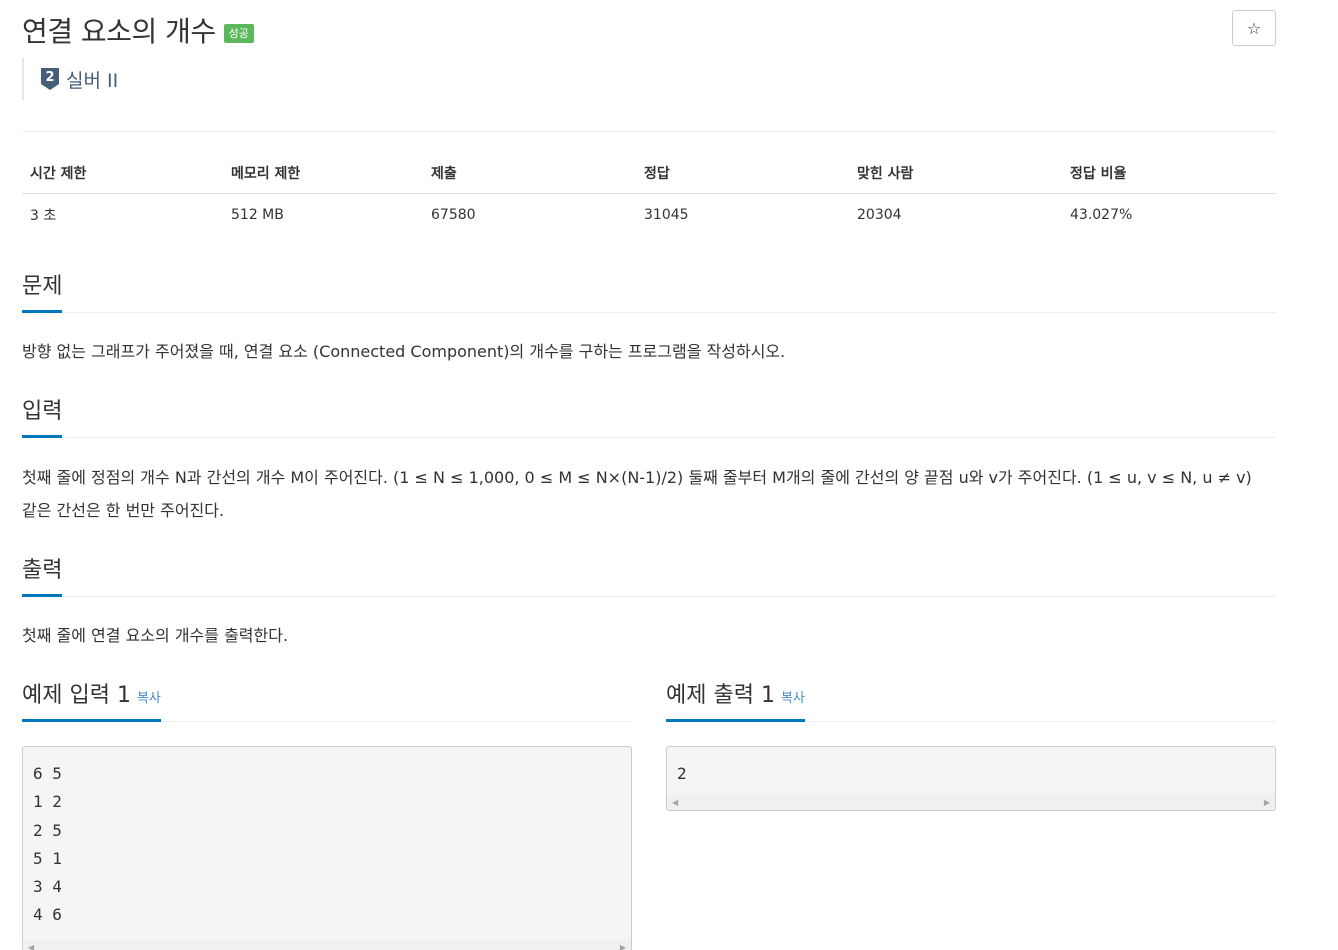  Describe the element at coordinates (42, 290) in the screenshot. I see `description-title: 문제` at that location.